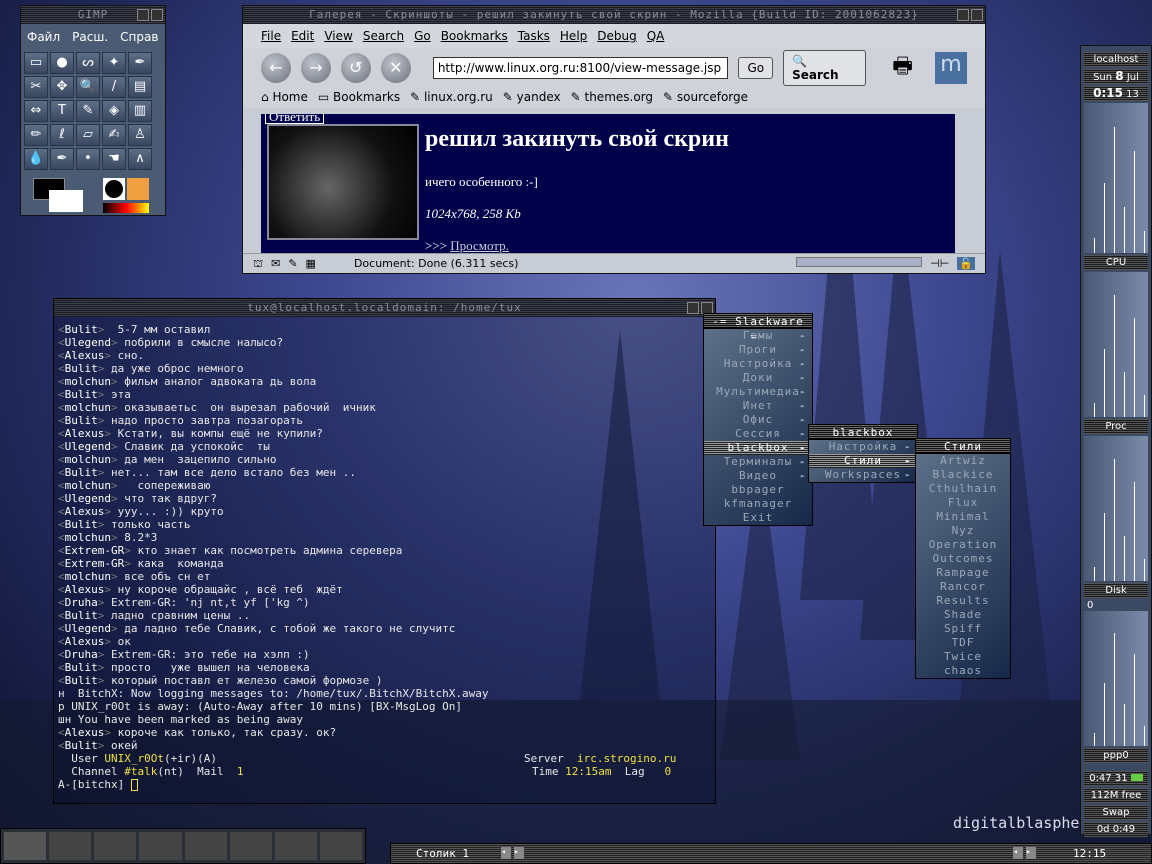 The image size is (1152, 864). What do you see at coordinates (963, 615) in the screenshot?
I see `menu-item: Shade` at bounding box center [963, 615].